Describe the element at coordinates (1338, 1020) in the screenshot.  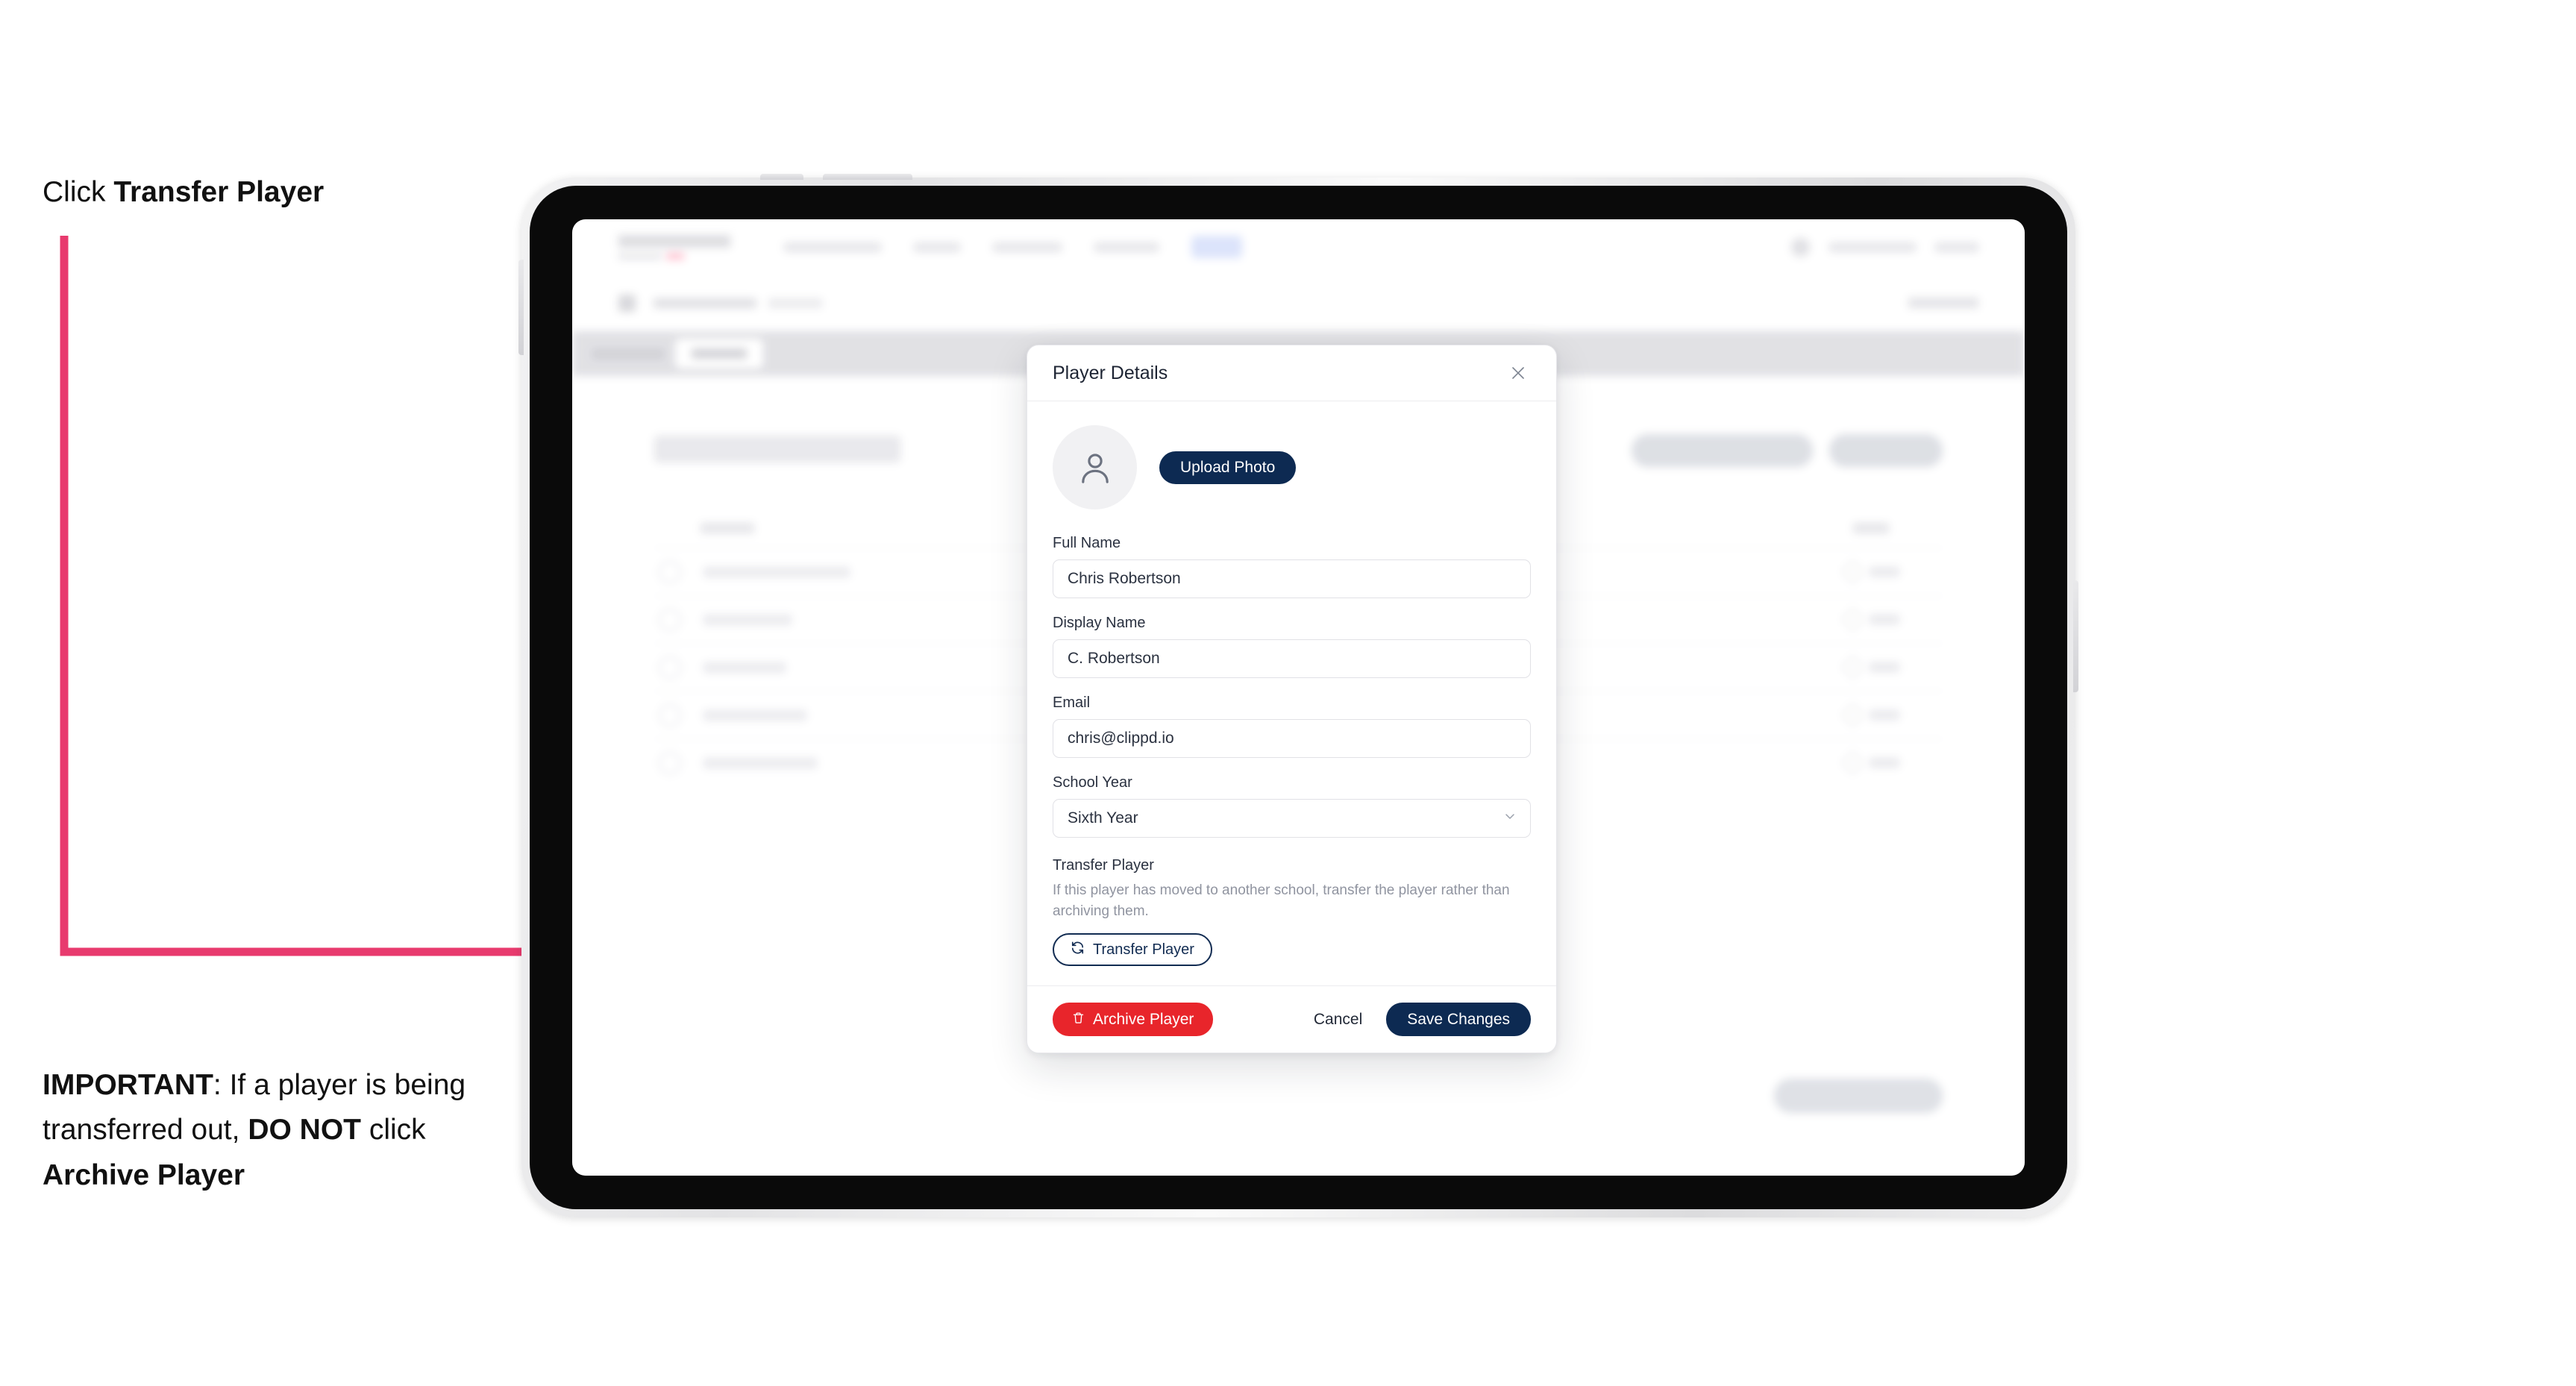
I see `cancel-button: Cancel` at that location.